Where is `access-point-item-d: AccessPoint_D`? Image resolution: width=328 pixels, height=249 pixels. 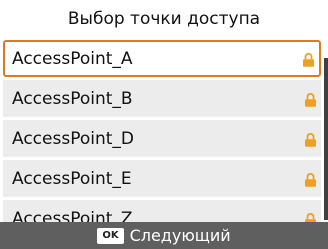
access-point-item-d: AccessPoint_D is located at coordinates (162, 138).